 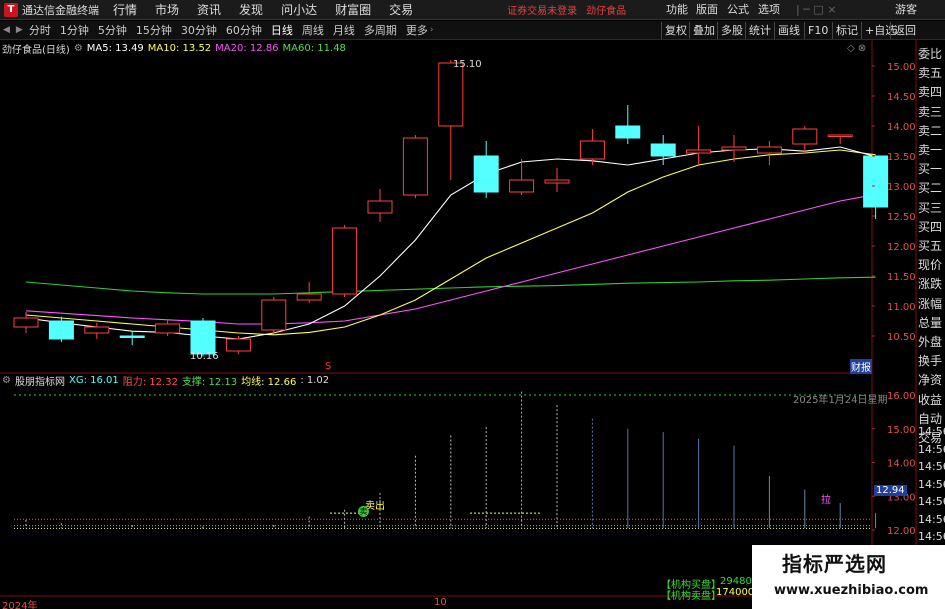 I want to click on btn-draw: 画线, so click(x=788, y=30).